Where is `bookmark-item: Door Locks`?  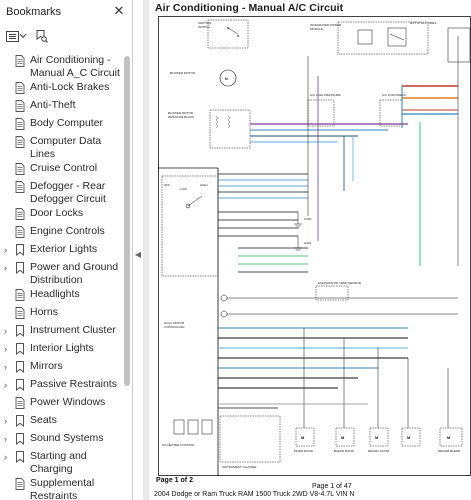 bookmark-item: Door Locks is located at coordinates (61, 214).